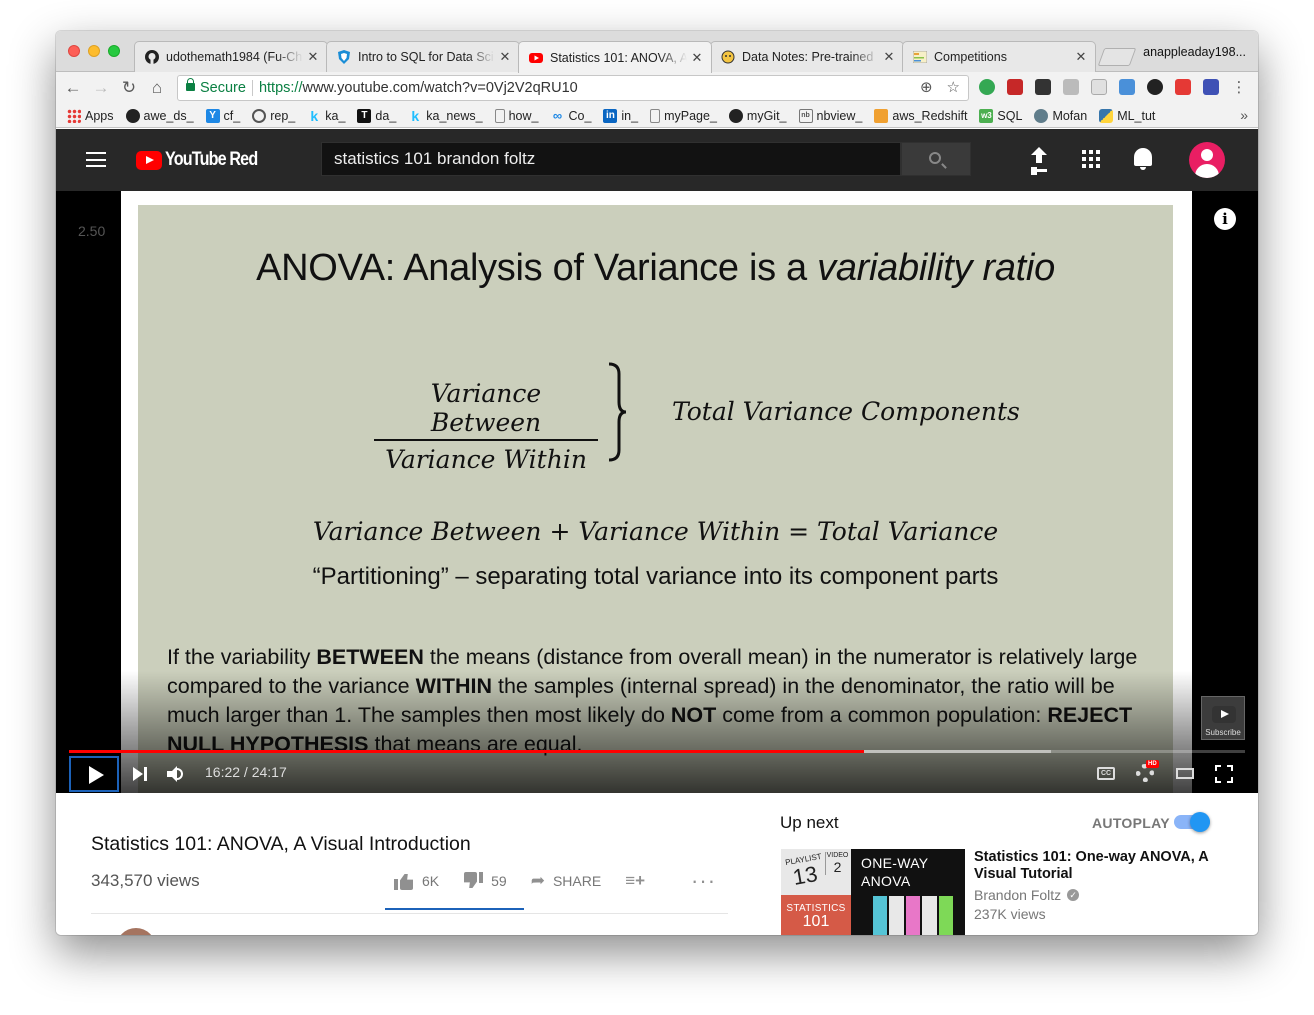 The height and width of the screenshot is (1015, 1314). I want to click on next-video-icon, so click(141, 774).